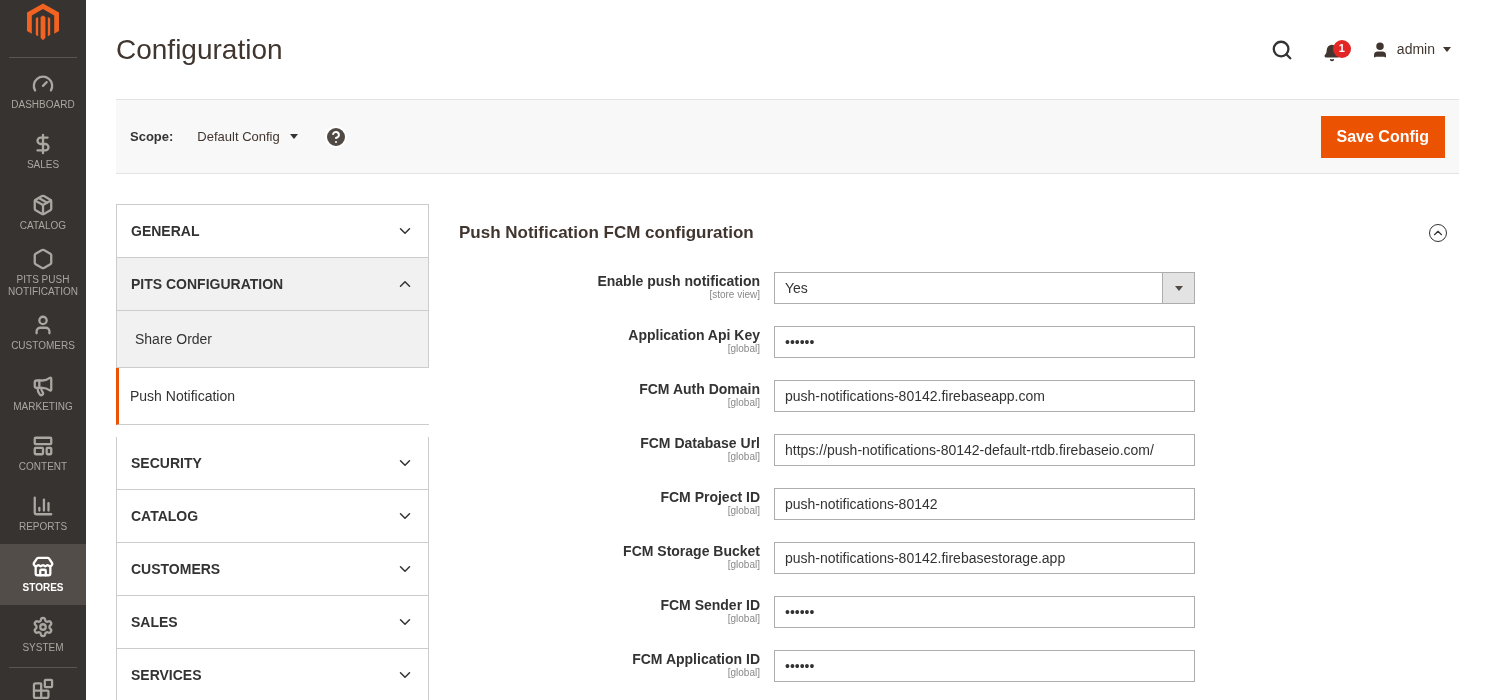  What do you see at coordinates (272, 339) in the screenshot?
I see `config-tab: Share Order` at bounding box center [272, 339].